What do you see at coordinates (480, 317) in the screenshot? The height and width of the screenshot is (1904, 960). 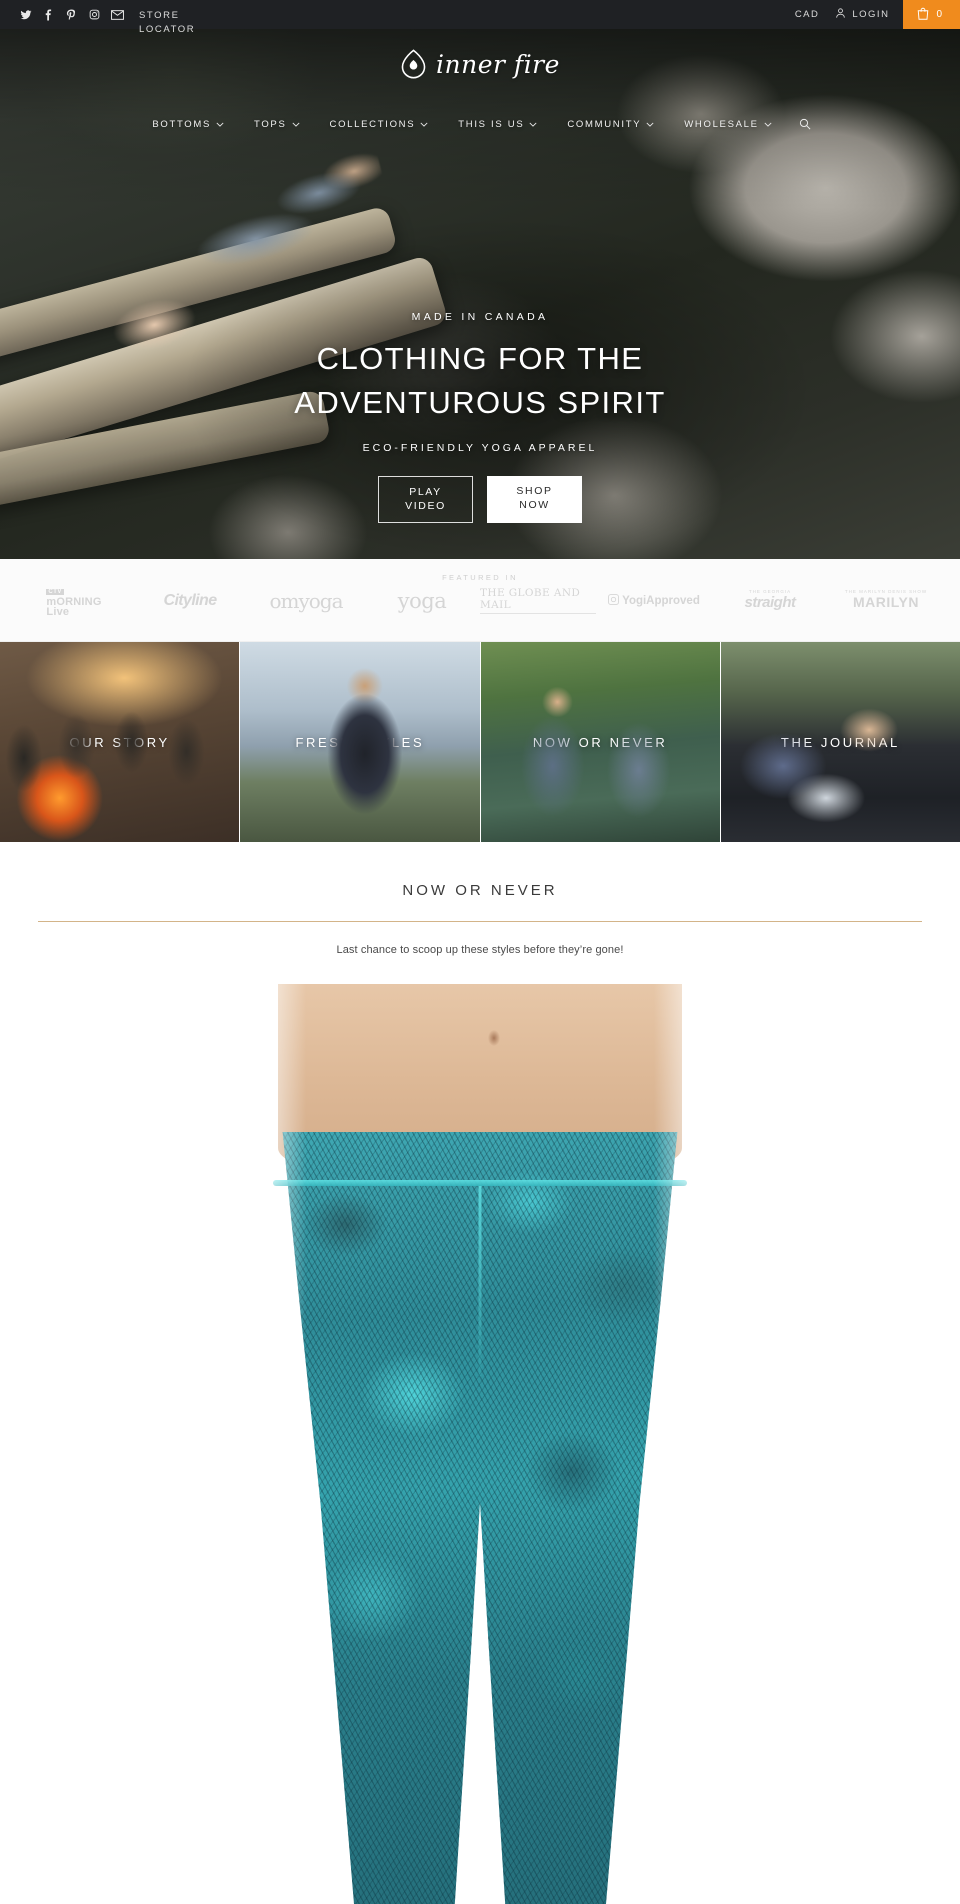 I see `hero-eyebrow: MADE IN CANADA` at bounding box center [480, 317].